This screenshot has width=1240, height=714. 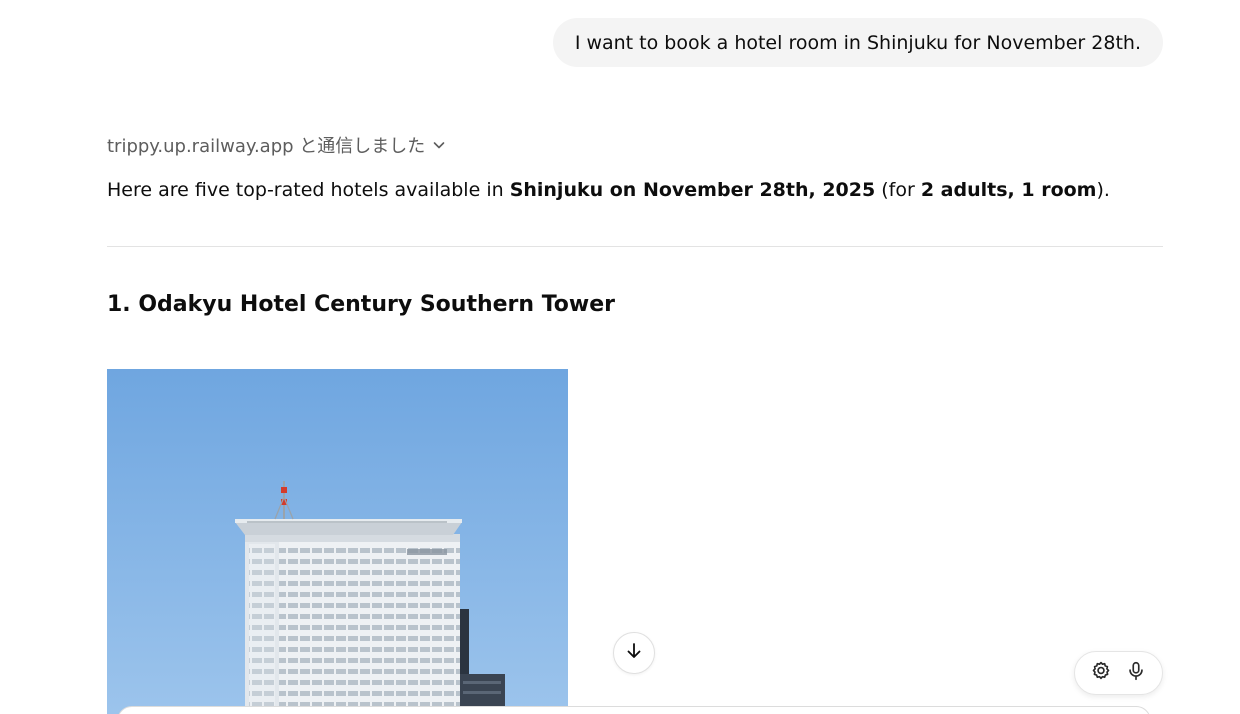 I want to click on intro-mid: (for, so click(x=898, y=190).